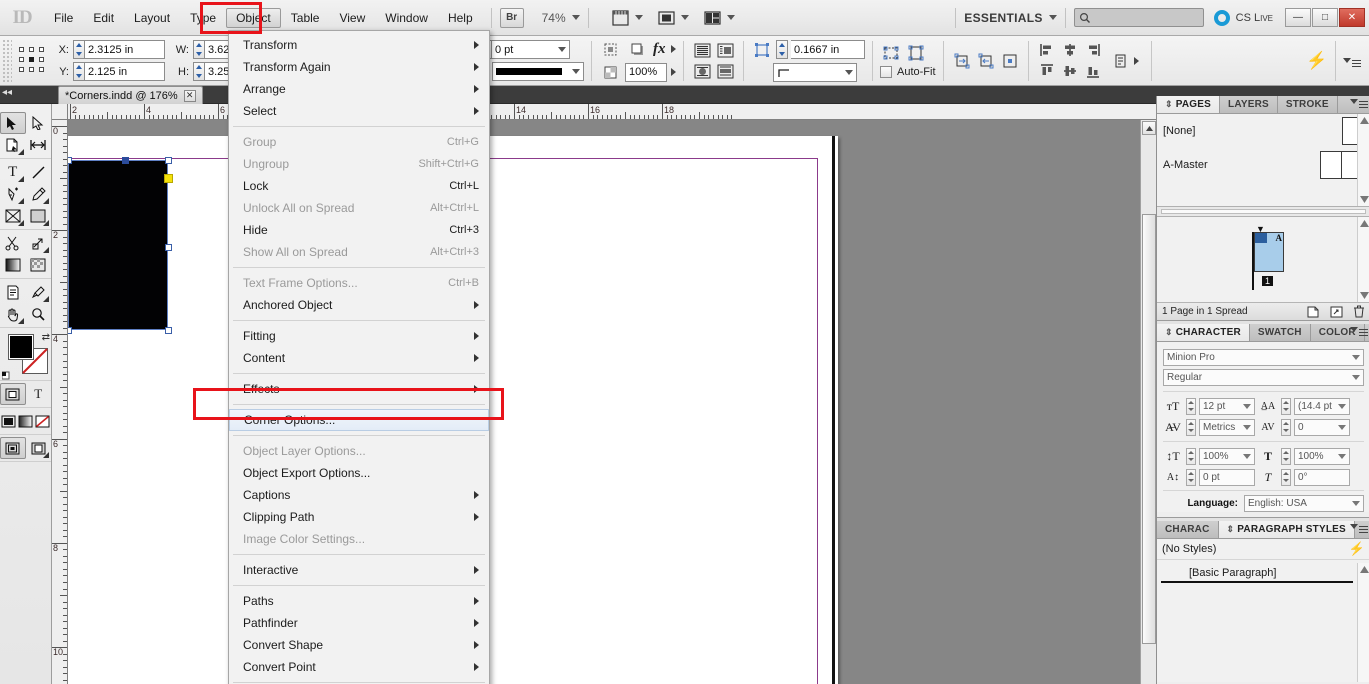 This screenshot has width=1369, height=684. Describe the element at coordinates (46, 299) in the screenshot. I see `eyedropper-flyout-icon` at that location.